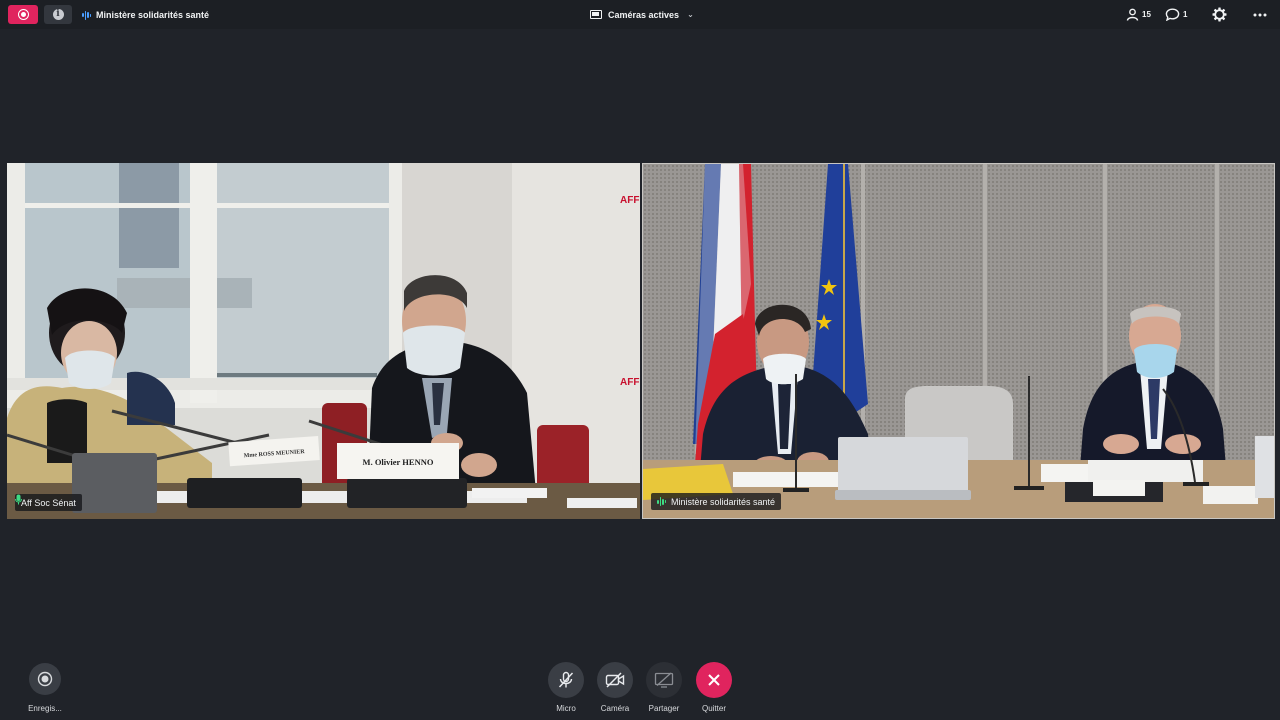 The image size is (1280, 720). I want to click on chevron-down-icon: ⌄, so click(690, 14).